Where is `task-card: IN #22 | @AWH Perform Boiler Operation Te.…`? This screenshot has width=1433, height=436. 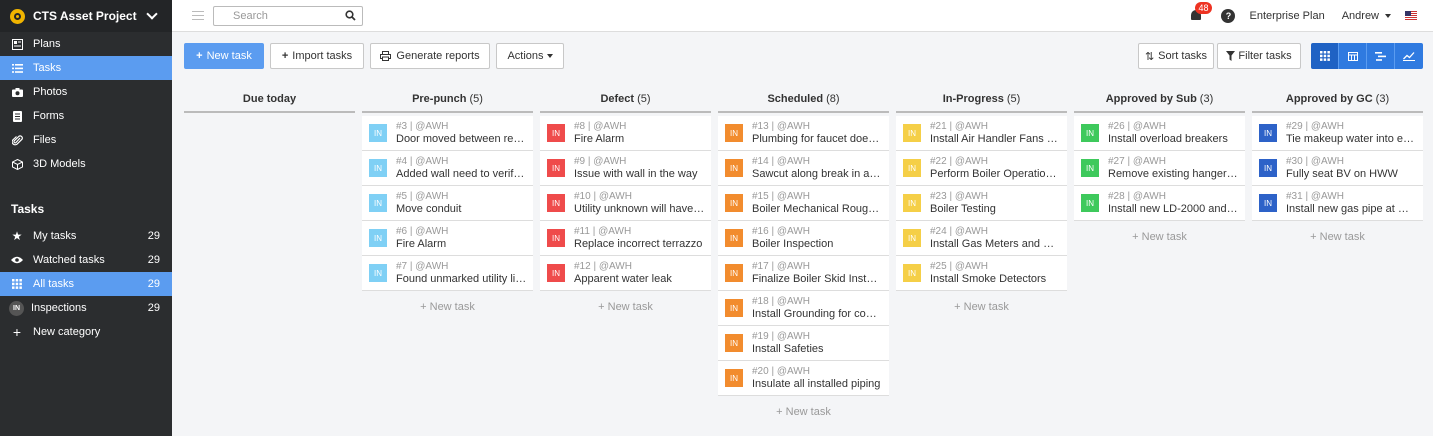
task-card: IN #22 | @AWH Perform Boiler Operation Te.… is located at coordinates (981, 168).